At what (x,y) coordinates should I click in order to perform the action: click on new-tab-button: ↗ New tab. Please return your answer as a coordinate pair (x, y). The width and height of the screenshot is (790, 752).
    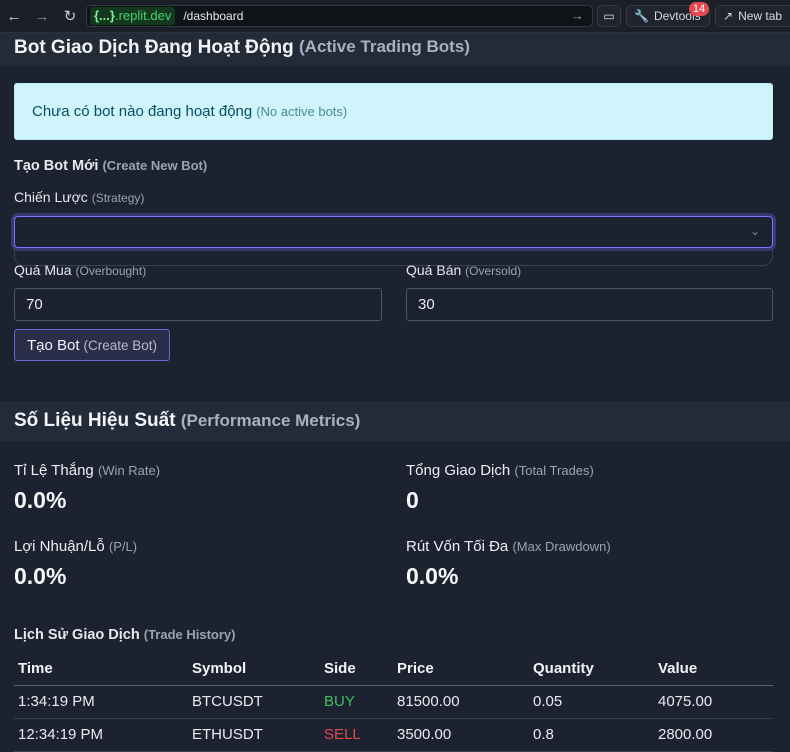
    Looking at the image, I should click on (752, 16).